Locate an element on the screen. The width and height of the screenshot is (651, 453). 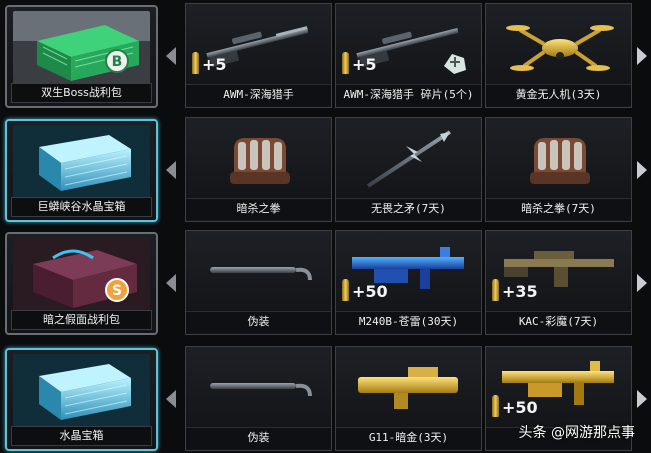
item-label: 暗杀之拳 is located at coordinates (258, 208).